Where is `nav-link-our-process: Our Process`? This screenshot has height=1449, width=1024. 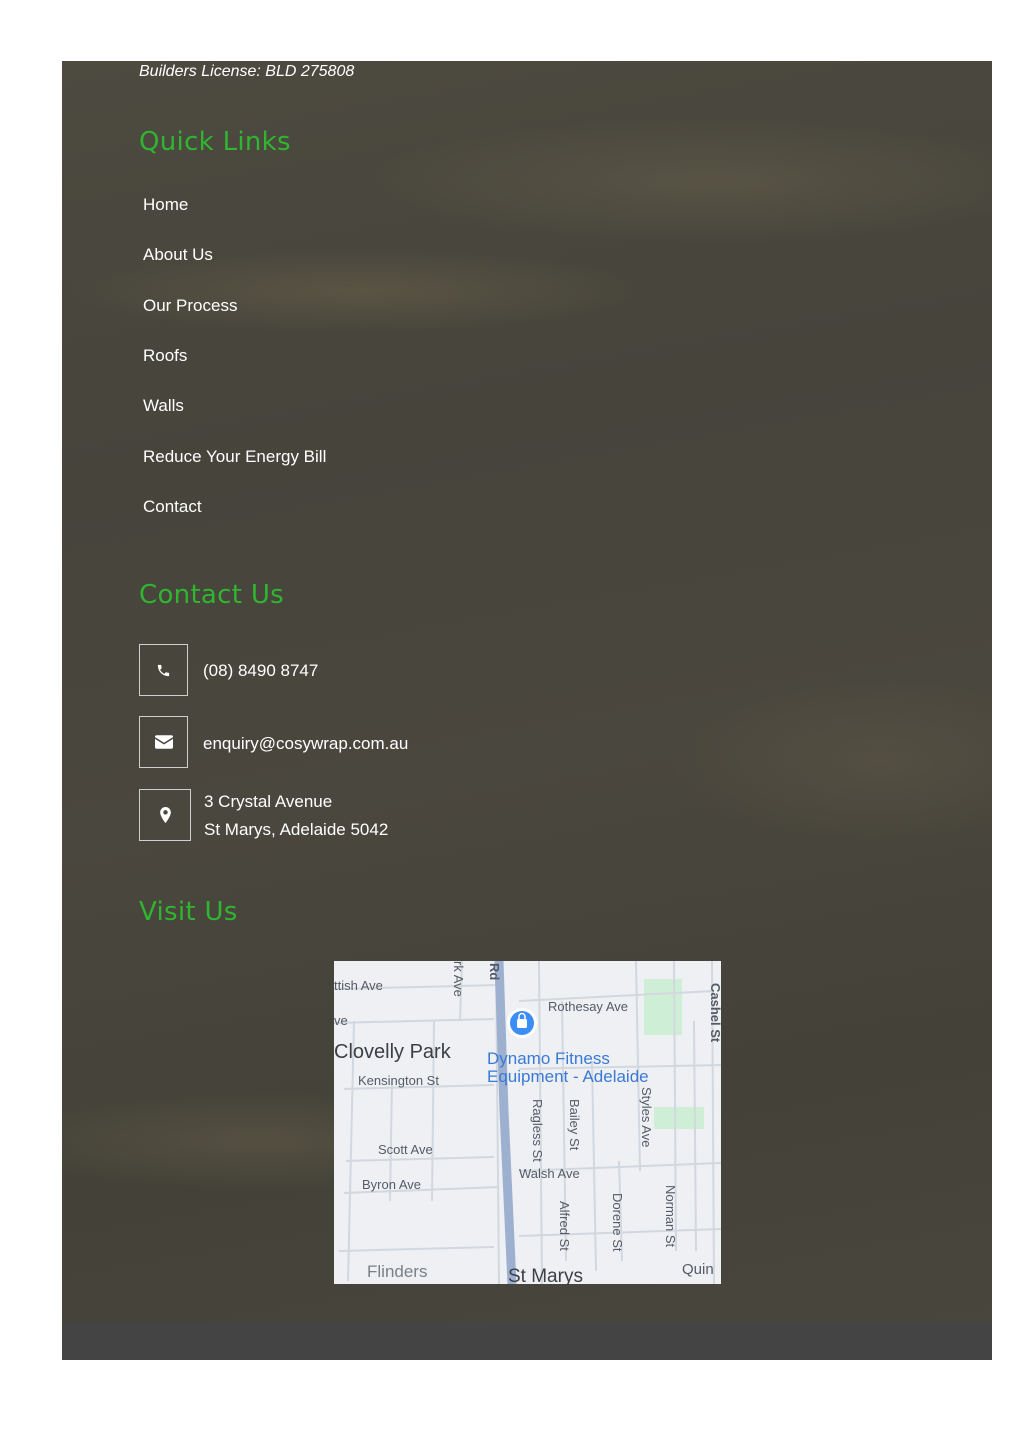 nav-link-our-process: Our Process is located at coordinates (190, 306).